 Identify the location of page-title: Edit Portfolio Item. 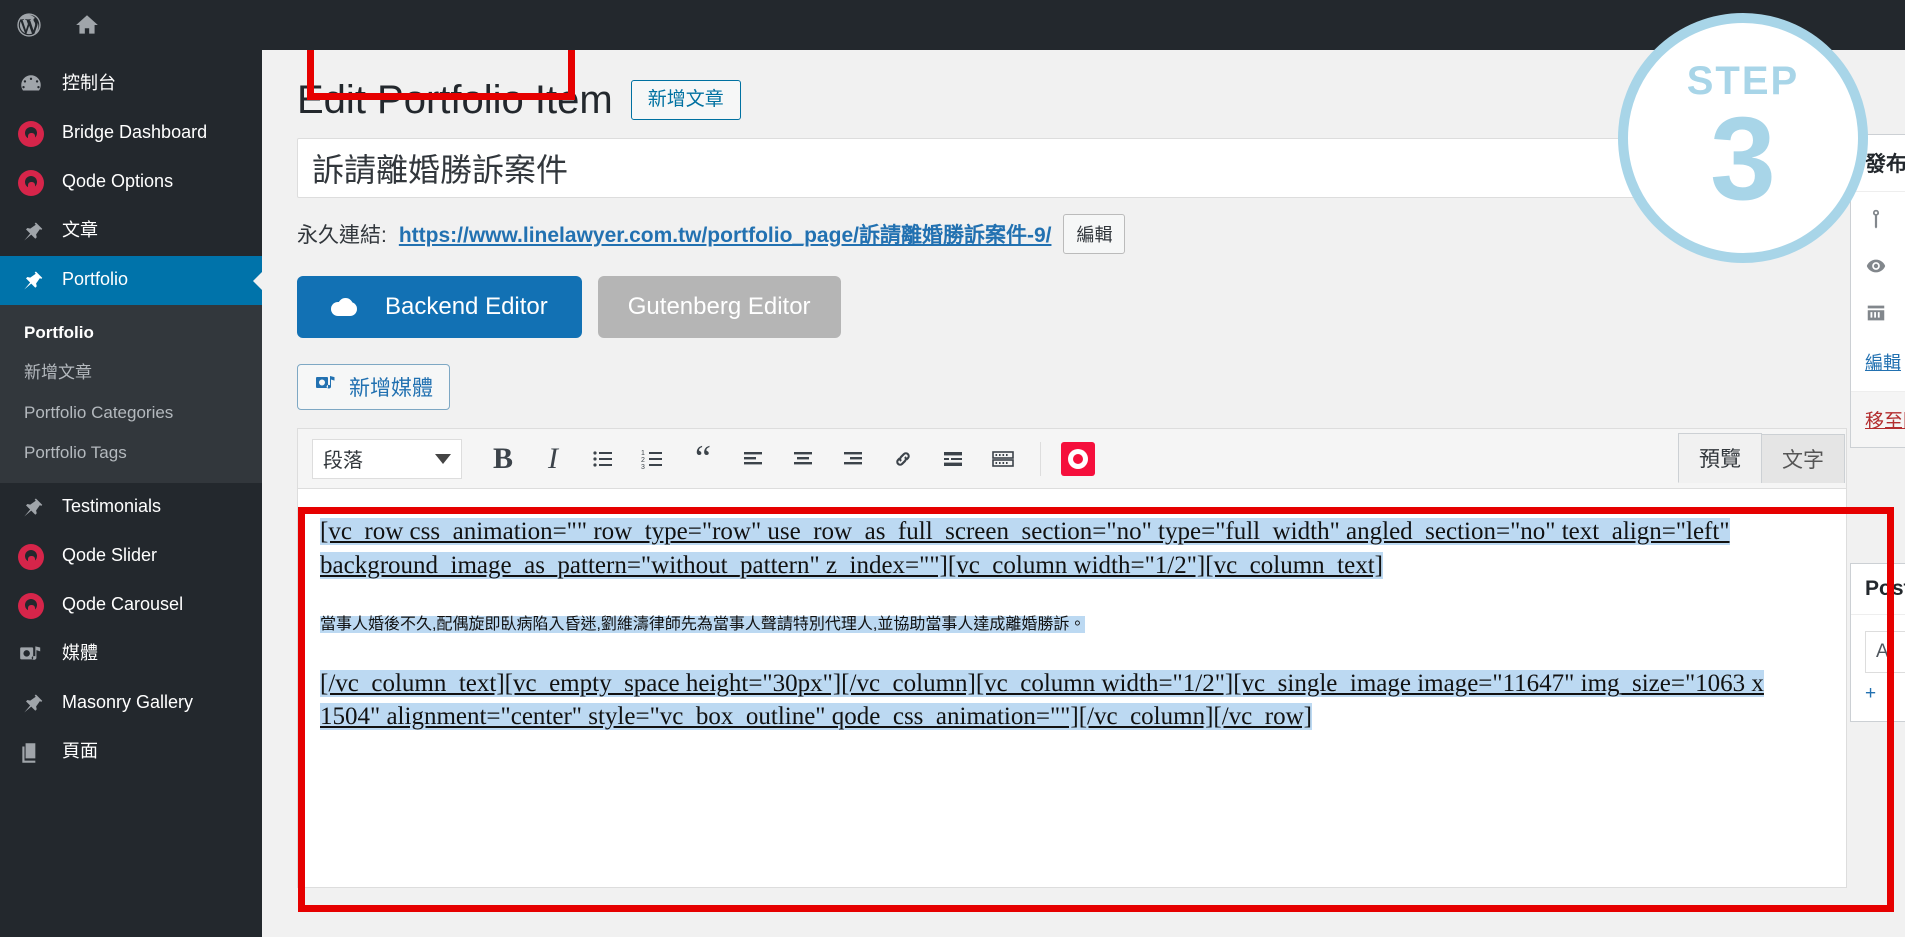
(455, 100).